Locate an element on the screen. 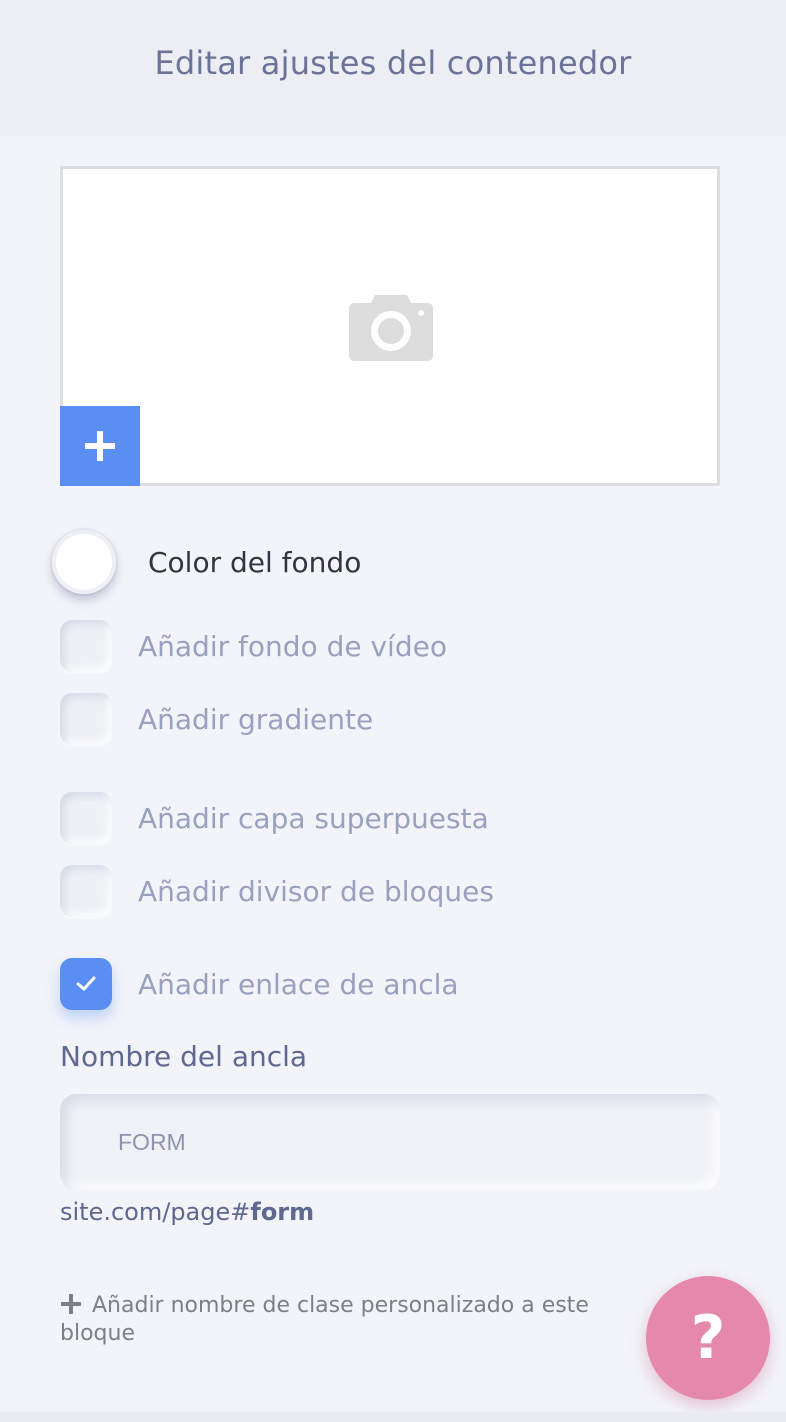  bottom-divider is located at coordinates (393, 1417).